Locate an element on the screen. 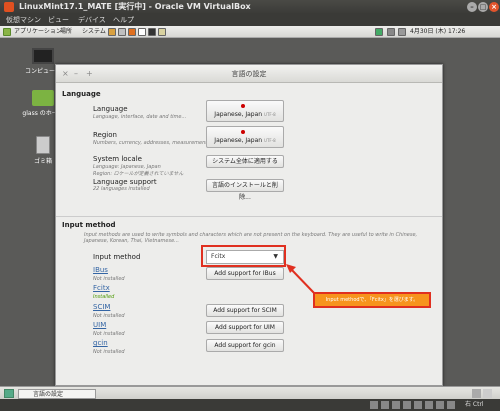  window-maximize-icon: + is located at coordinates (89, 74).